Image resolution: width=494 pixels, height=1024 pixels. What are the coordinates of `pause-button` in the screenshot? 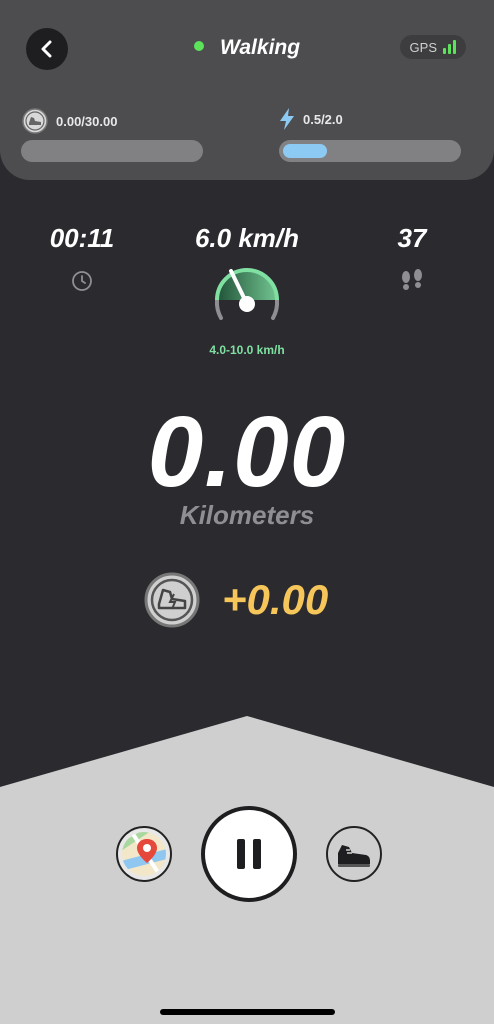 It's located at (249, 854).